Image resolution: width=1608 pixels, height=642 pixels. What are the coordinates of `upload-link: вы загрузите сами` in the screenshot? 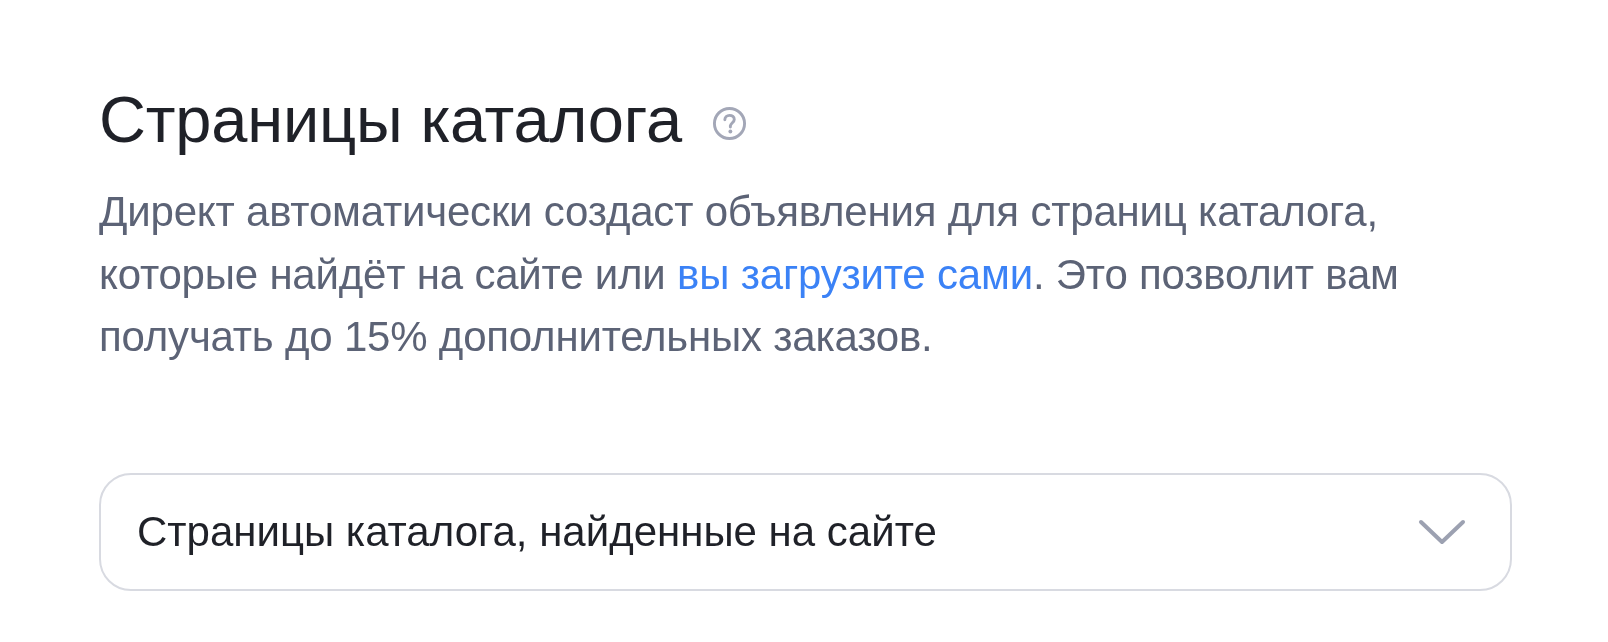 It's located at (855, 274).